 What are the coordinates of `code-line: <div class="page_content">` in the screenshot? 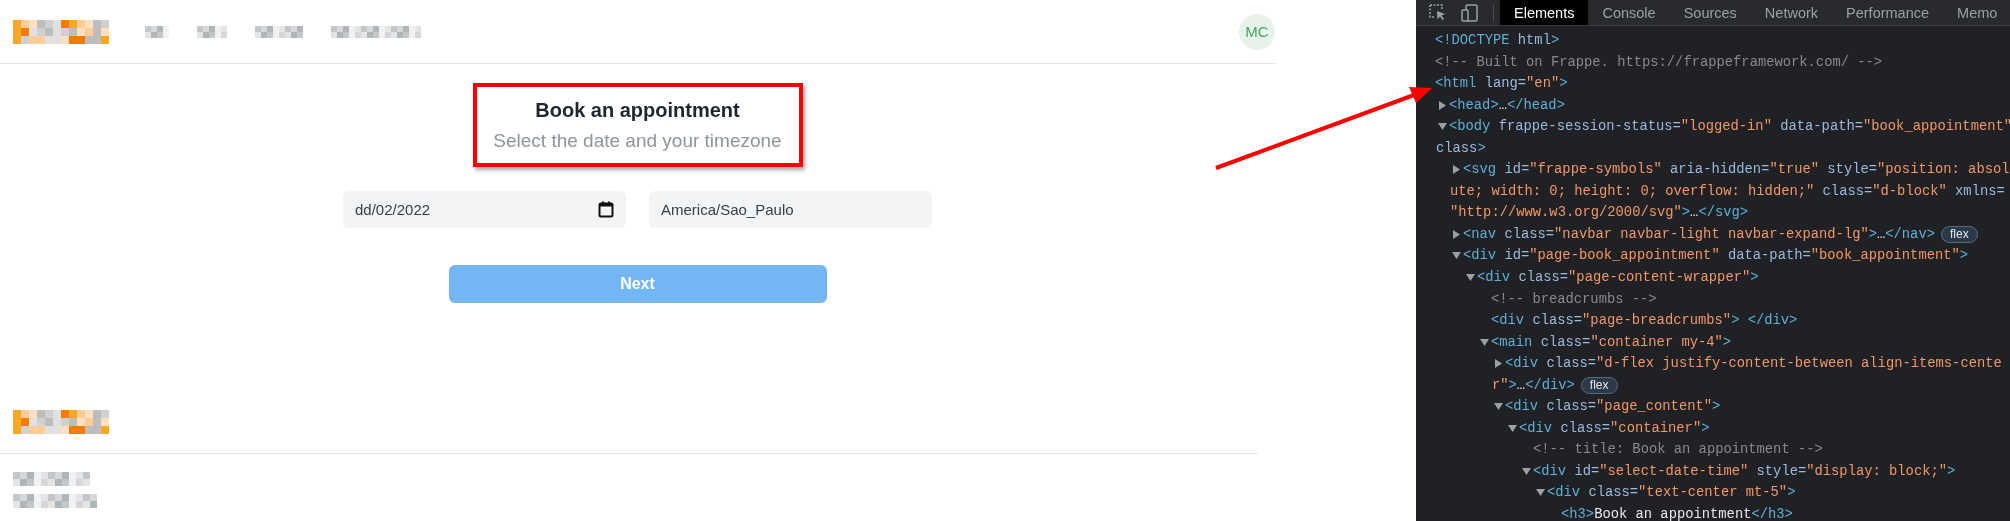 It's located at (1613, 407).